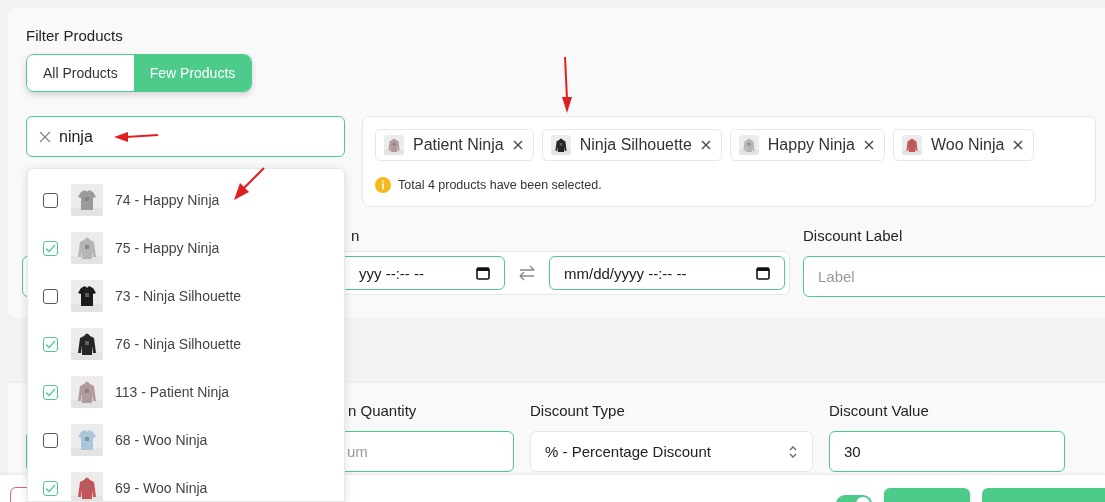 The image size is (1105, 502). What do you see at coordinates (527, 273) in the screenshot?
I see `swap-icon` at bounding box center [527, 273].